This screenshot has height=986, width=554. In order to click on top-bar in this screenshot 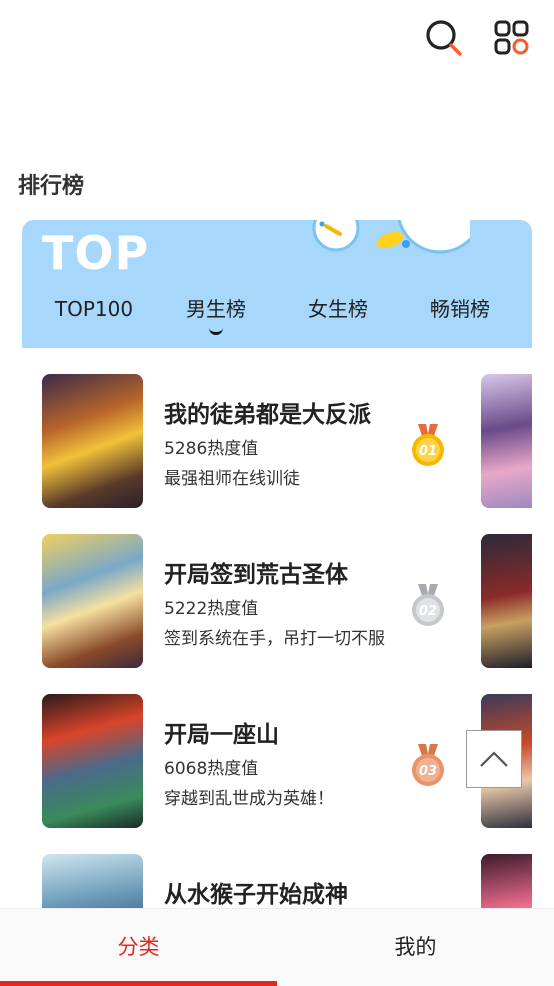, I will do `click(277, 40)`.